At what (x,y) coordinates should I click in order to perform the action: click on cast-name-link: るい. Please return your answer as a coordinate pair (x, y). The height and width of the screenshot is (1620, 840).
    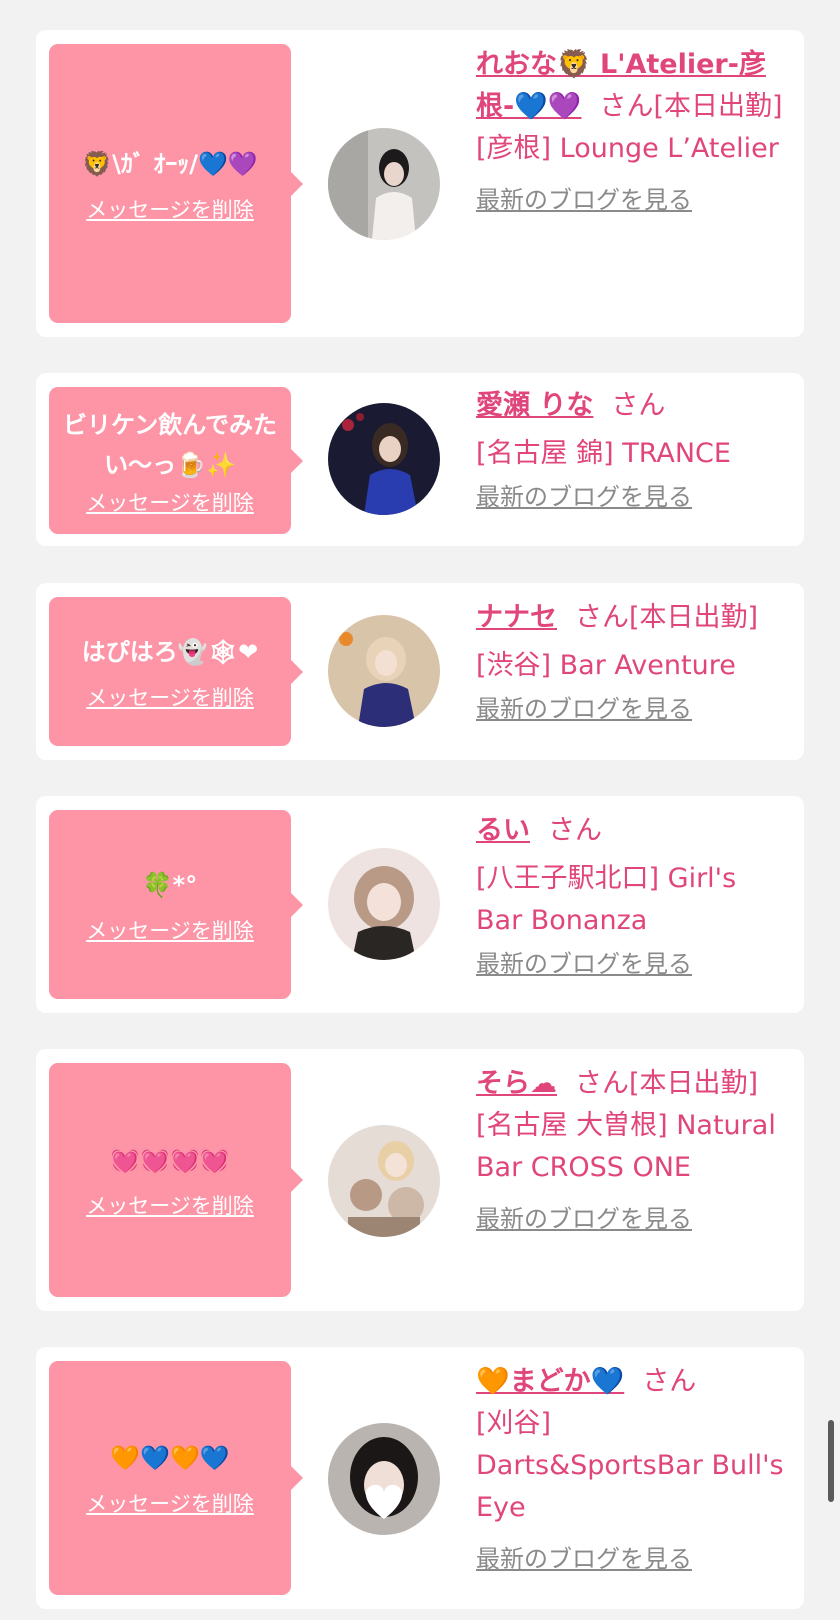
    Looking at the image, I should click on (503, 830).